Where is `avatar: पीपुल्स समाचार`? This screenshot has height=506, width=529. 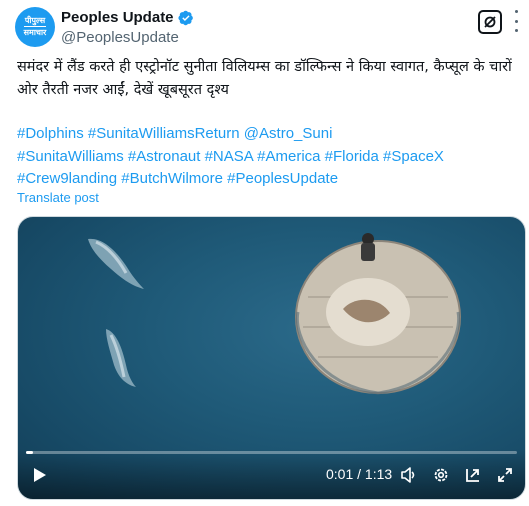 avatar: पीपुल्स समाचार is located at coordinates (35, 27).